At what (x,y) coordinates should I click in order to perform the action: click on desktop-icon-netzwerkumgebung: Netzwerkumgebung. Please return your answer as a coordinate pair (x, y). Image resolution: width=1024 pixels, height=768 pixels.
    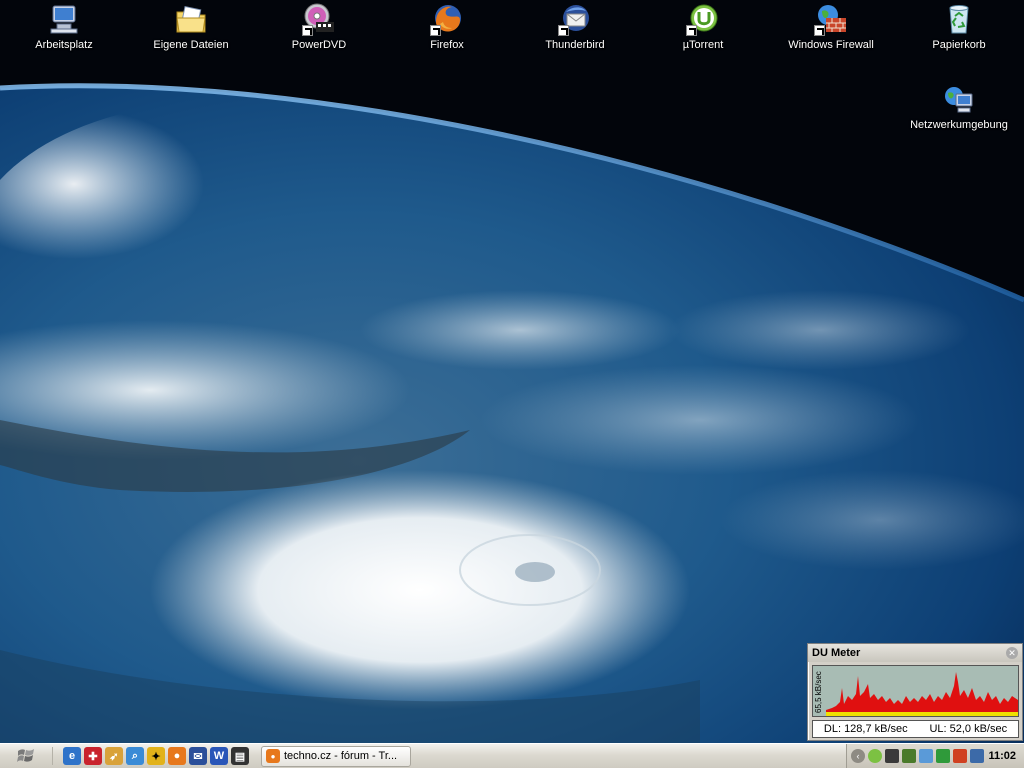
    Looking at the image, I should click on (959, 113).